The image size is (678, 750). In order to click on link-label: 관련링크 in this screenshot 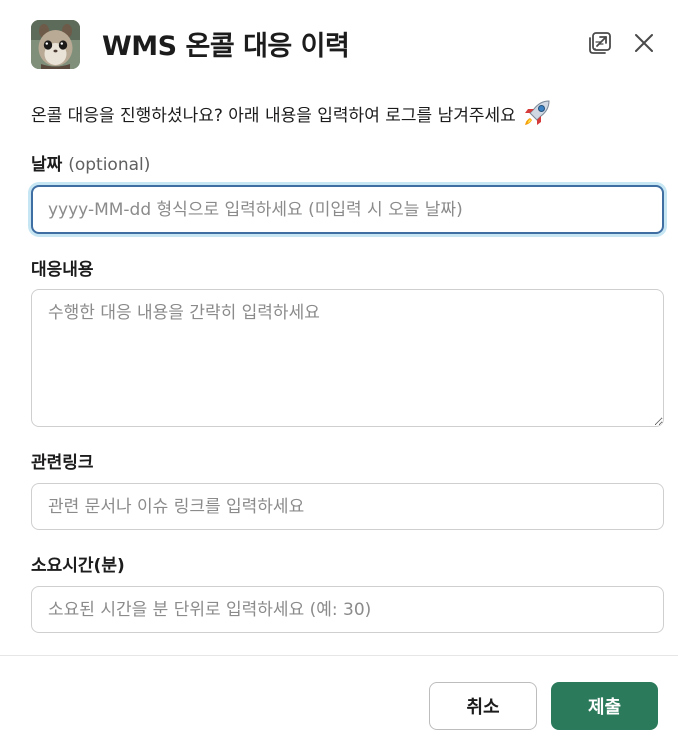, I will do `click(62, 463)`.